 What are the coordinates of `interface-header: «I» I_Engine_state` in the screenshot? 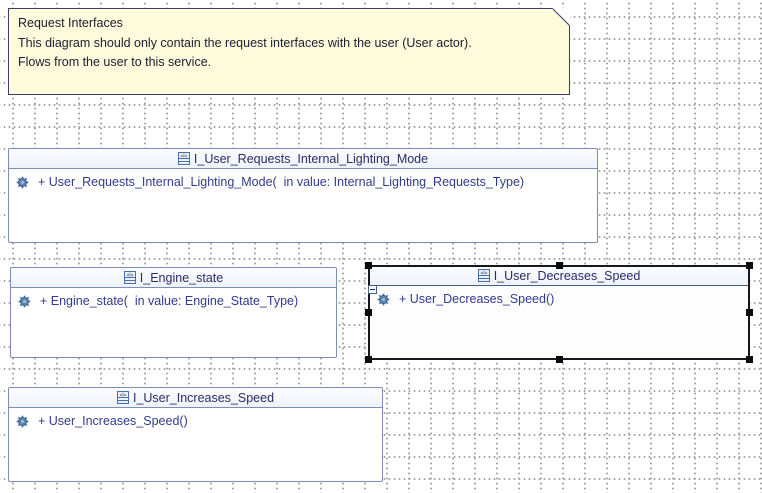 It's located at (173, 278).